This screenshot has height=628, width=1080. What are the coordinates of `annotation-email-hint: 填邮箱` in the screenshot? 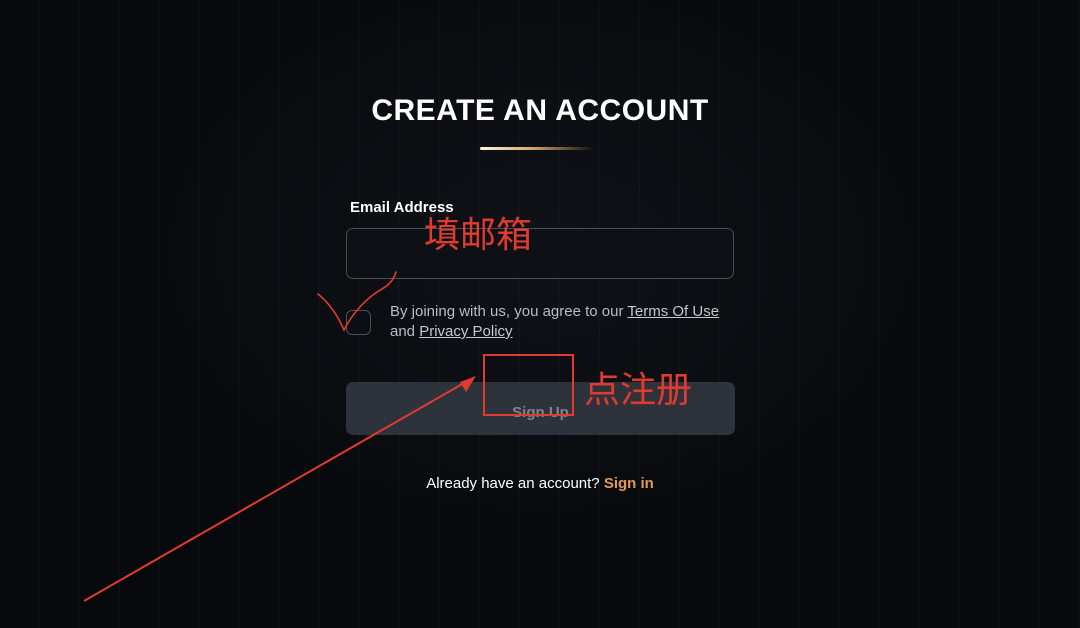 It's located at (478, 235).